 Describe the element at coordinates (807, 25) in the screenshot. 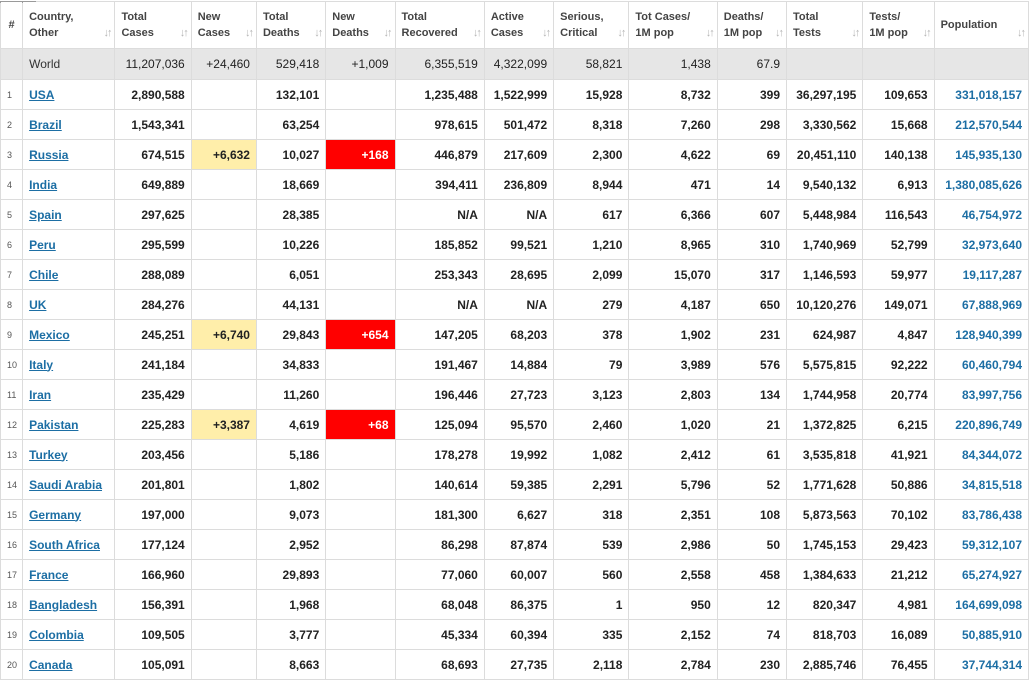

I see `column-header-label: Total Tests` at that location.